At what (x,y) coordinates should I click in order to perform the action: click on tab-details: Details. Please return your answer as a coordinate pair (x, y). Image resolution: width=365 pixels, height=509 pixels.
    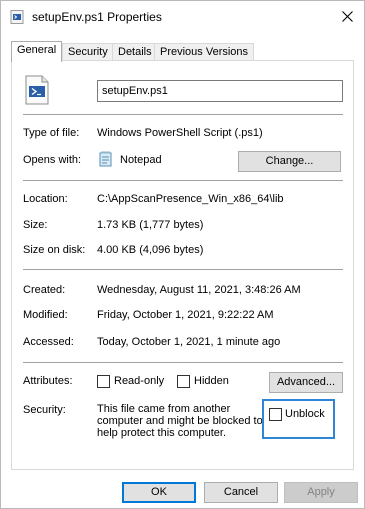
    Looking at the image, I should click on (135, 52).